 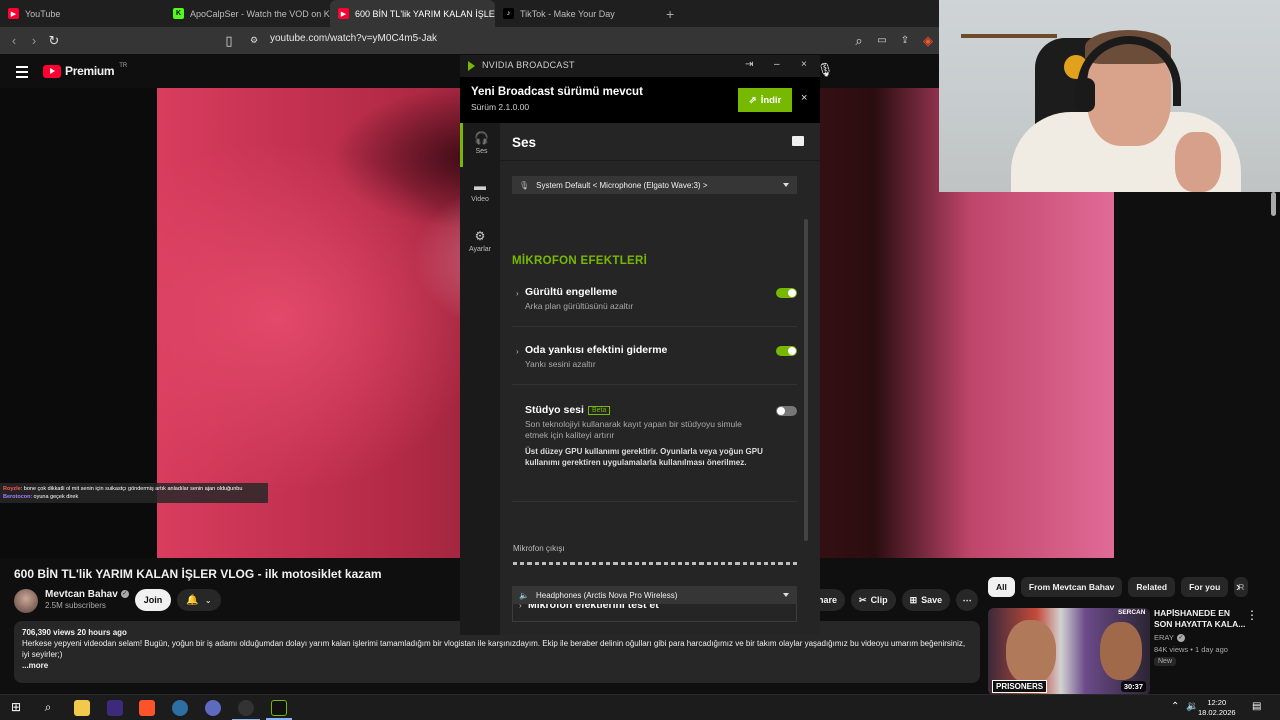 I want to click on tab-current-video: ▶ 600 BİN TL'lik YARIM KALAN İŞLER ×, so click(x=412, y=13).